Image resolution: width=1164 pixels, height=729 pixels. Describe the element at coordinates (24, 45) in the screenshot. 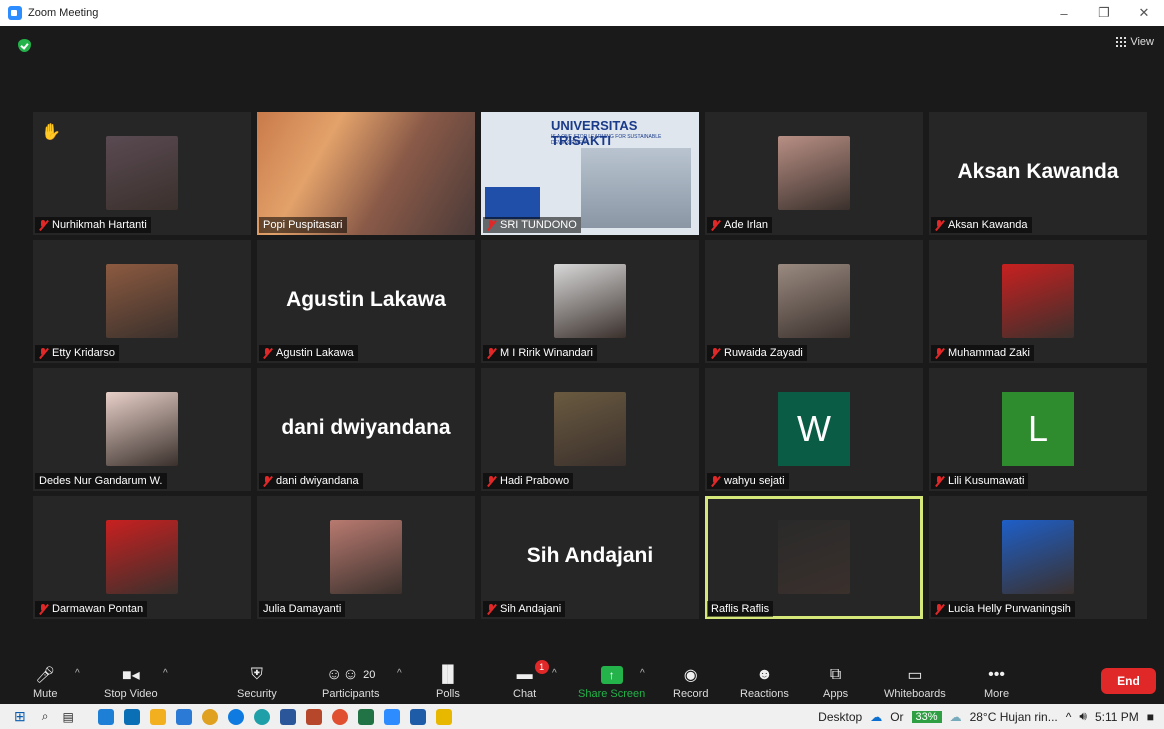

I see `encryption-shield-icon` at that location.